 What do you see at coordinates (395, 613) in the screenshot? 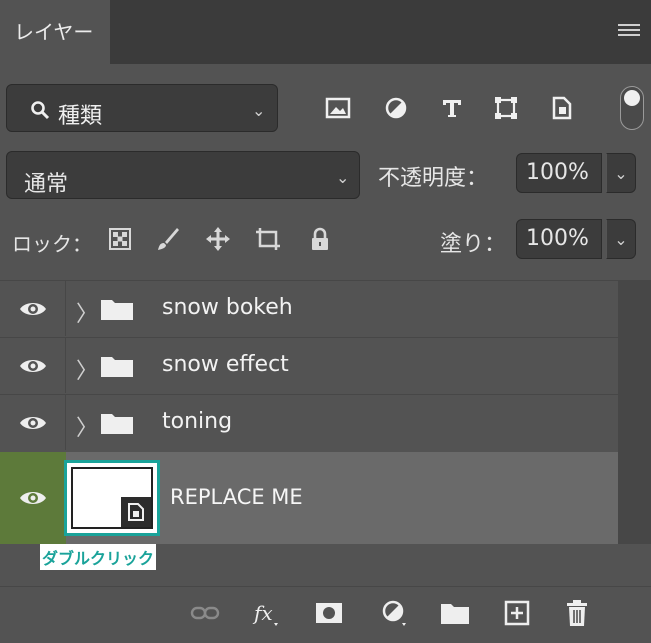
I see `new-adjustment-layer-icon` at bounding box center [395, 613].